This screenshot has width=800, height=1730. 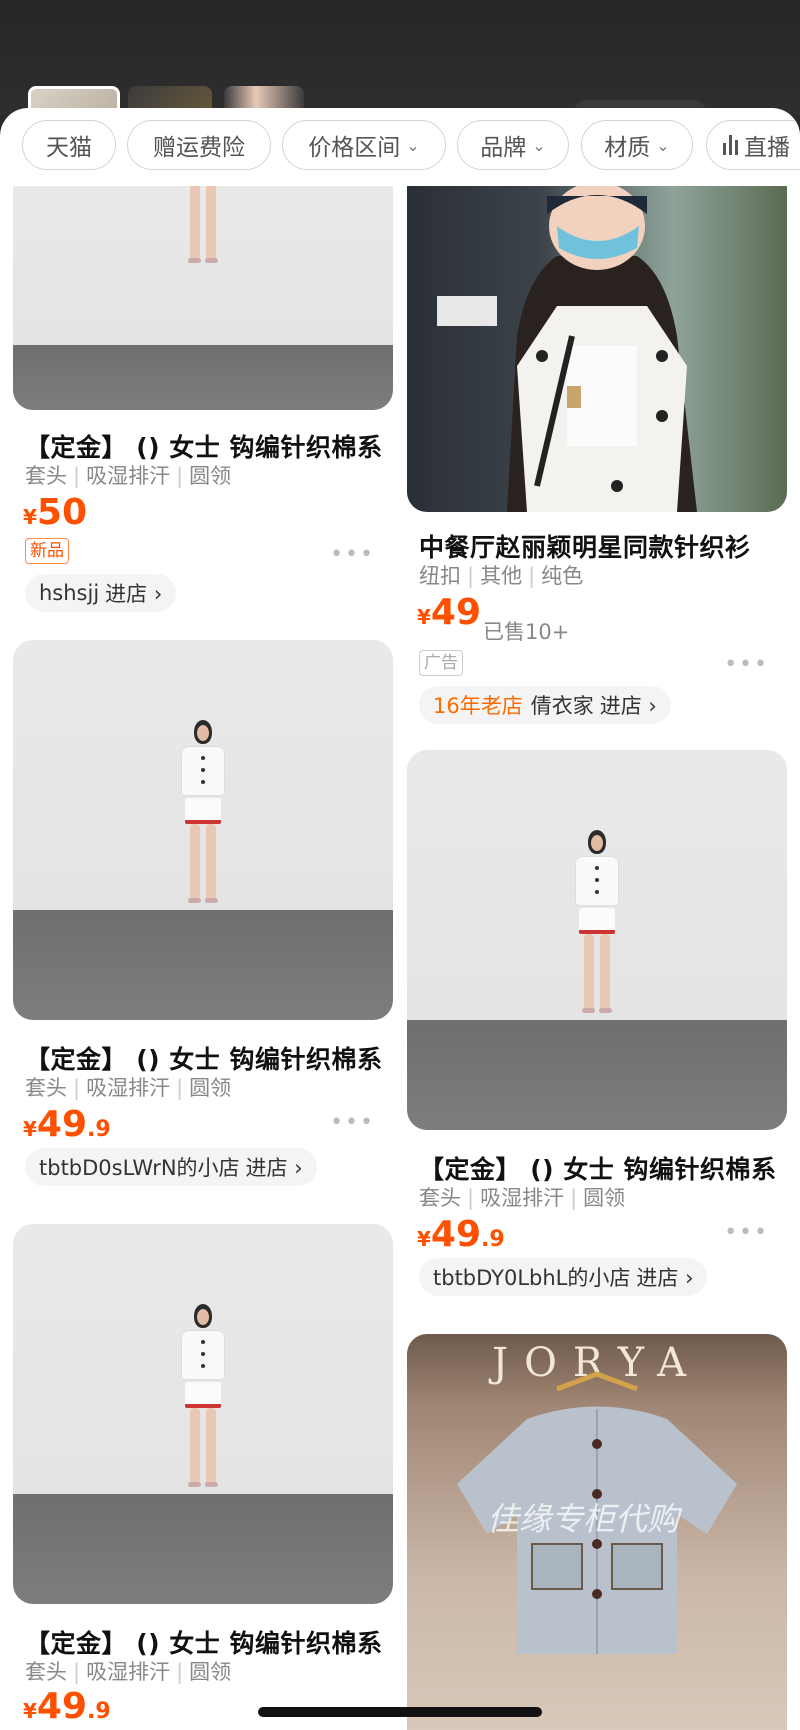 I want to click on shop-name: tbtbD0sLWrN的小店, so click(x=139, y=1168).